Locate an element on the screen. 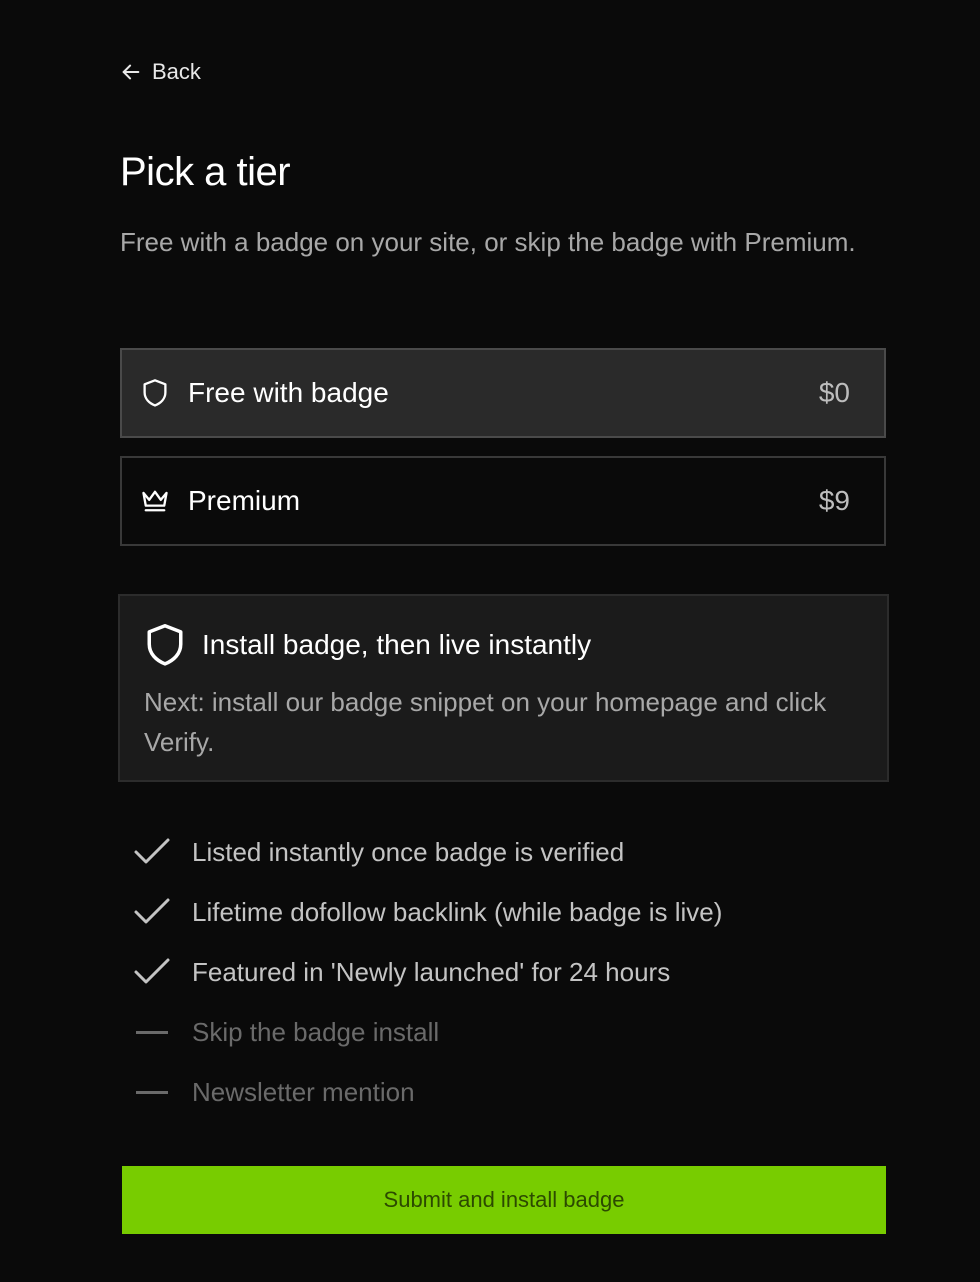  feature-item: Listed instantly once badge is verified is located at coordinates (502, 852).